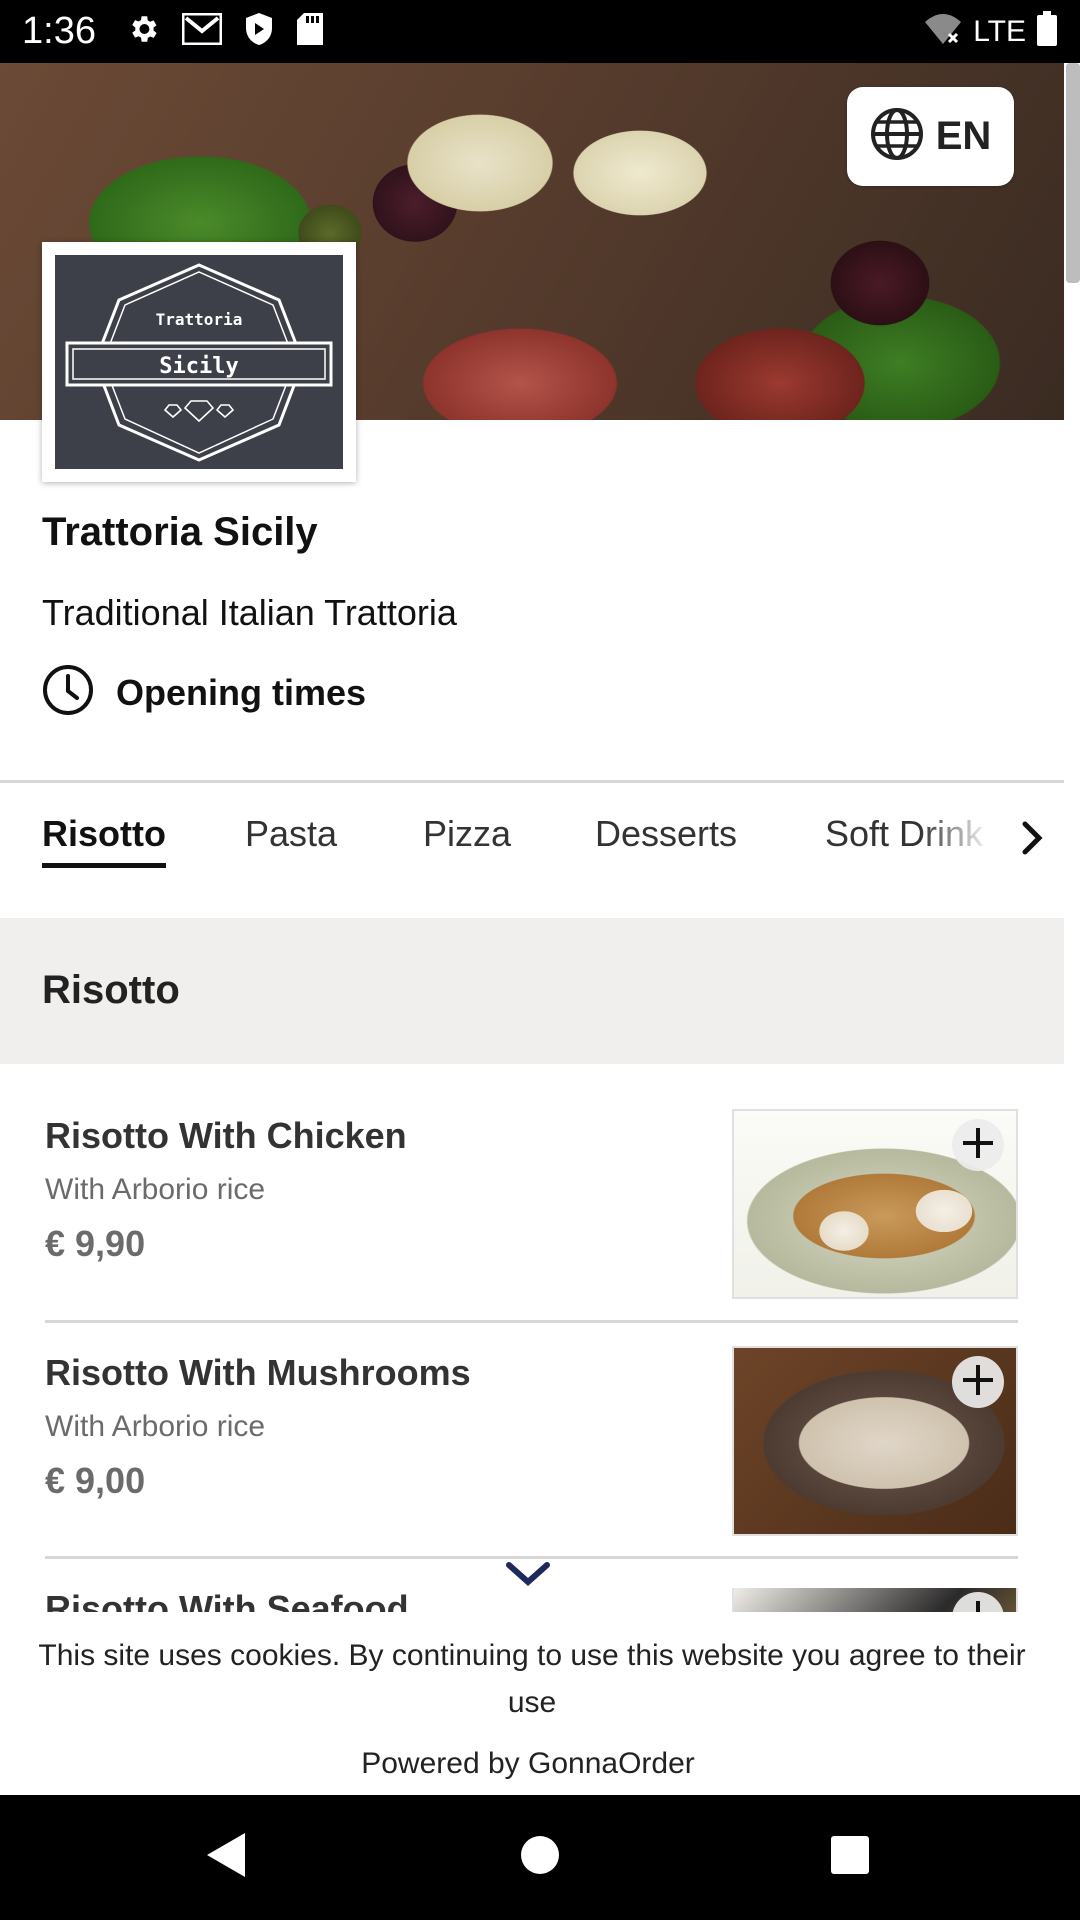 This screenshot has width=1080, height=1920. What do you see at coordinates (1073, 173) in the screenshot?
I see `scrollbar` at bounding box center [1073, 173].